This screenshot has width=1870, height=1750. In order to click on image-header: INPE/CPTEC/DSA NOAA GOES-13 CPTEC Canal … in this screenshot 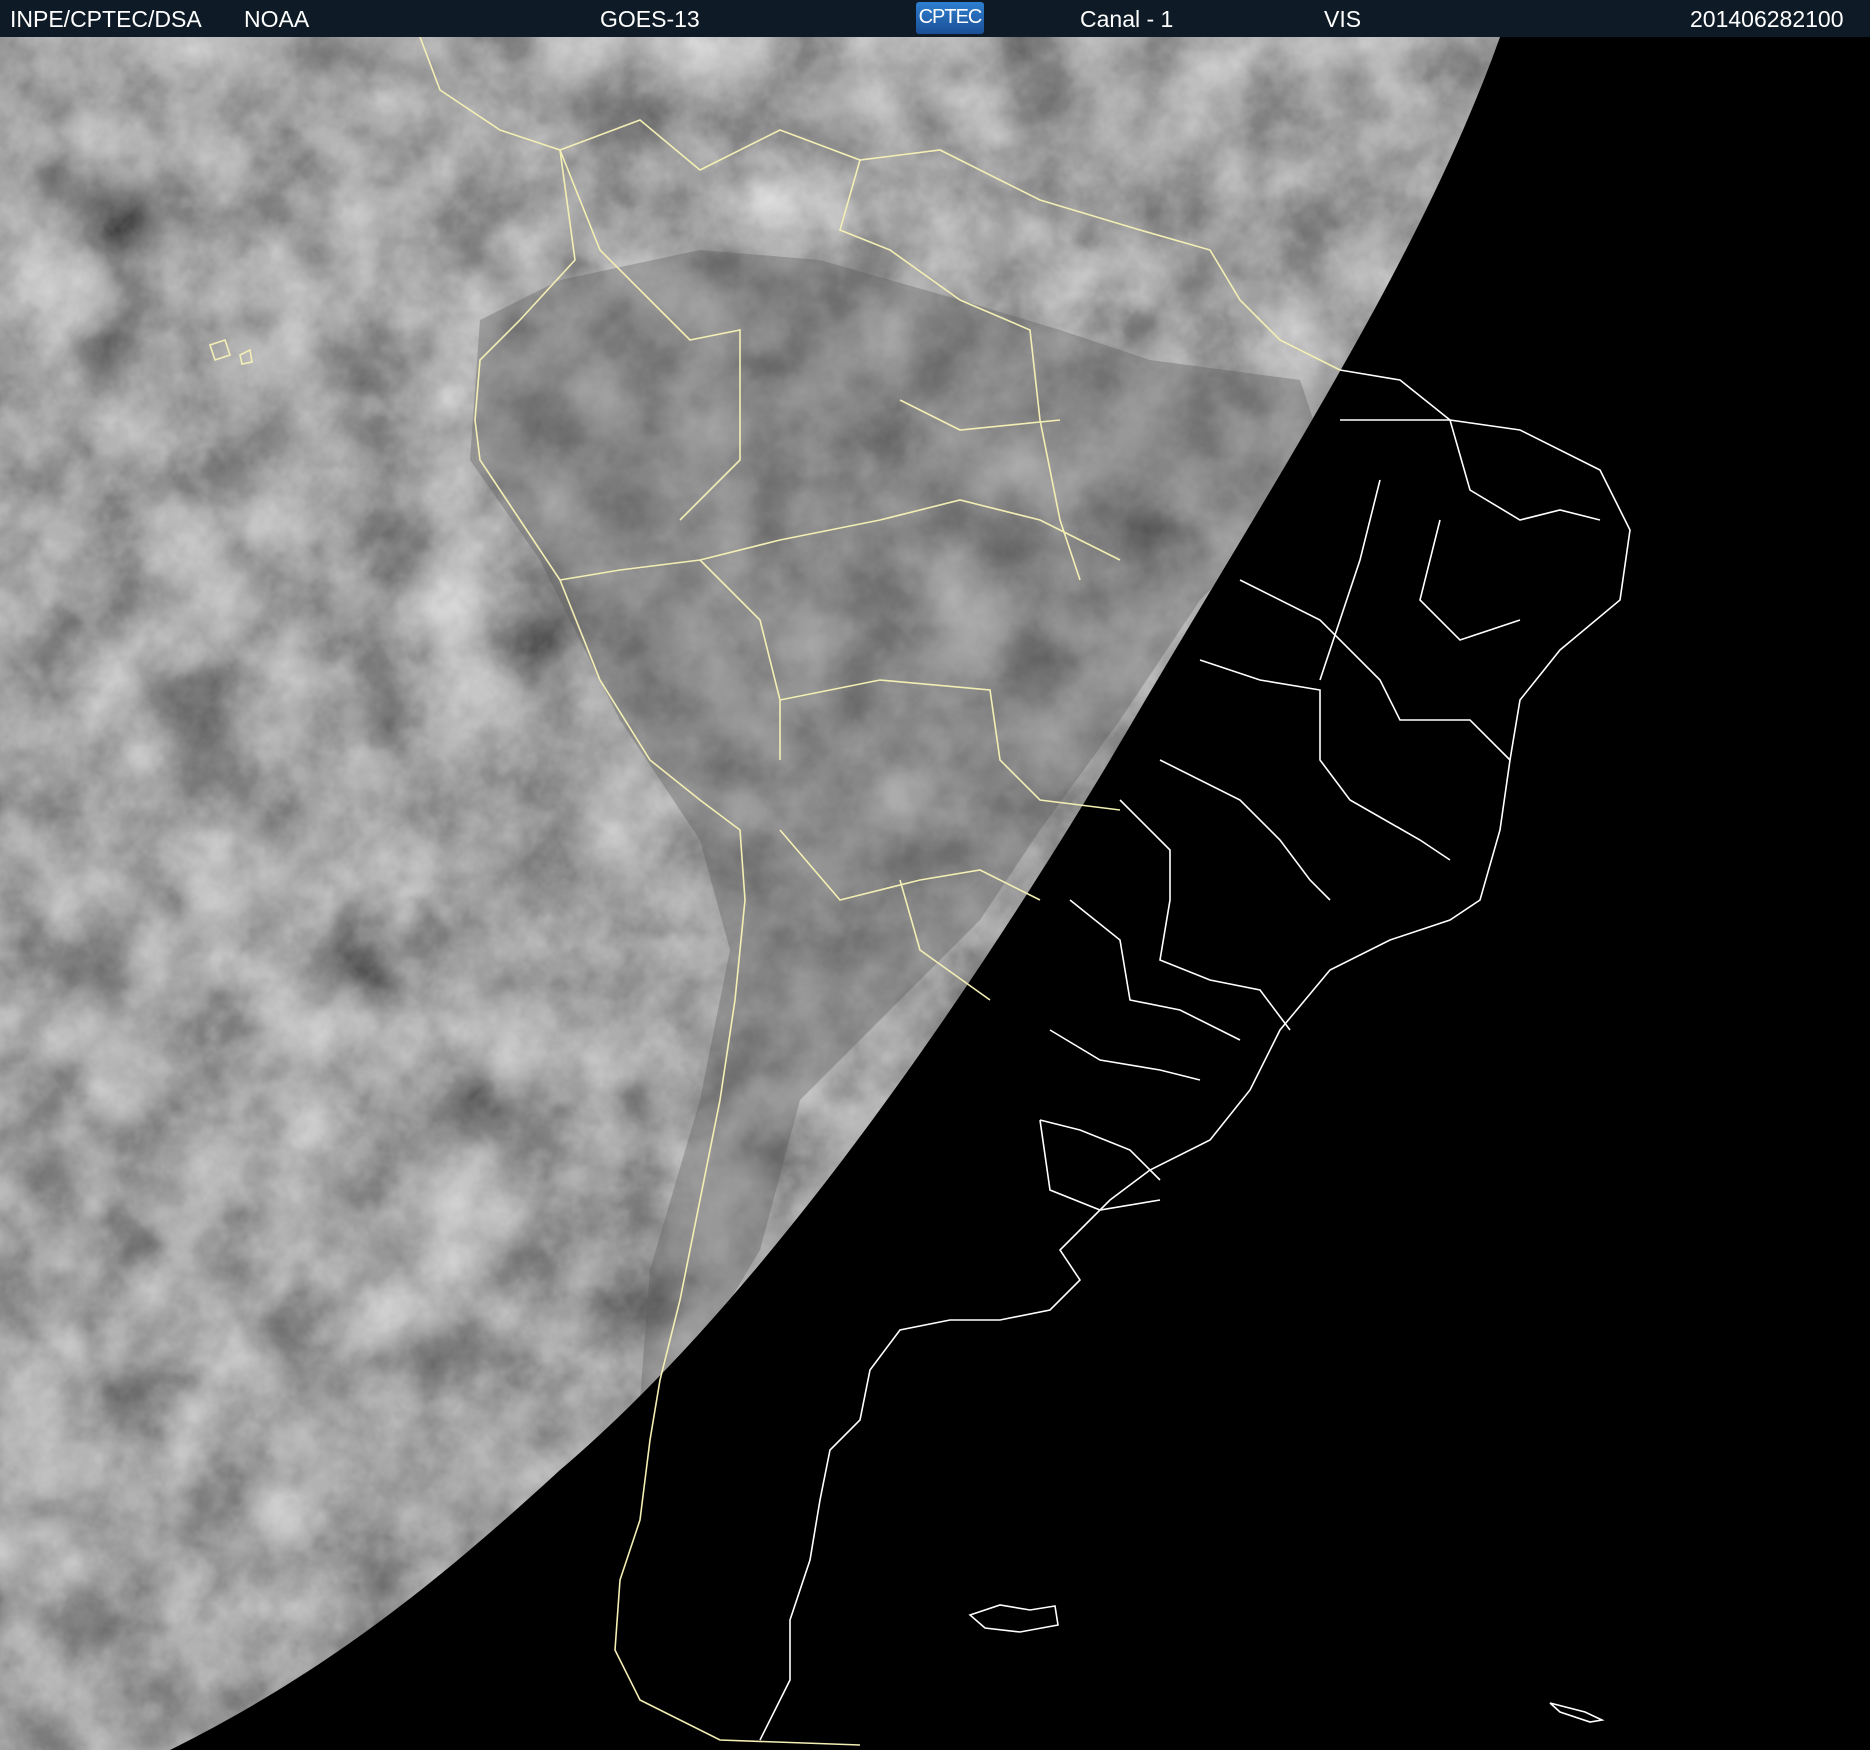, I will do `click(935, 18)`.